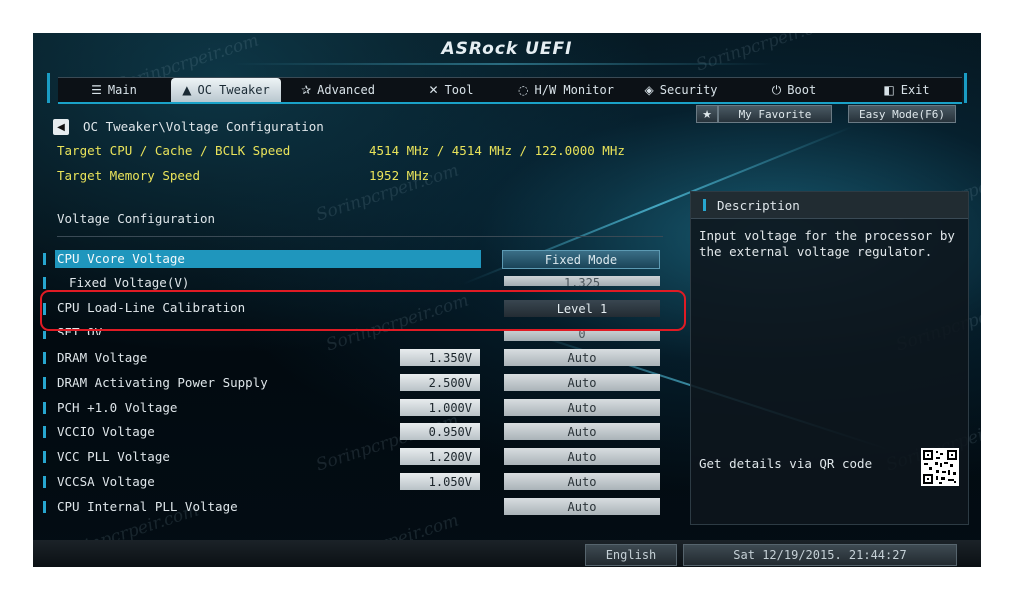 The height and width of the screenshot is (600, 1015). What do you see at coordinates (497, 150) in the screenshot?
I see `target-cpu-value: 4514 MHz / 4514 MHz / 122.0000 MHz` at bounding box center [497, 150].